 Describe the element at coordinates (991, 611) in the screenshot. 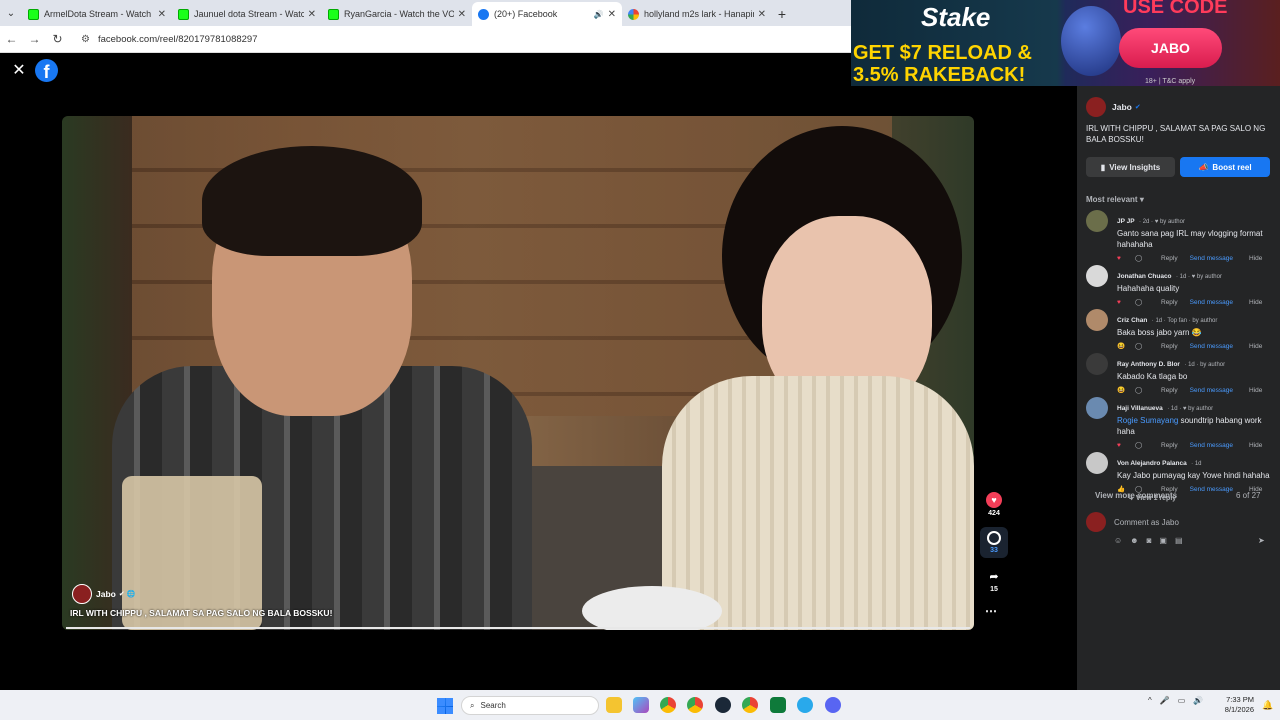

I see `more-options-icon: ⋯` at that location.